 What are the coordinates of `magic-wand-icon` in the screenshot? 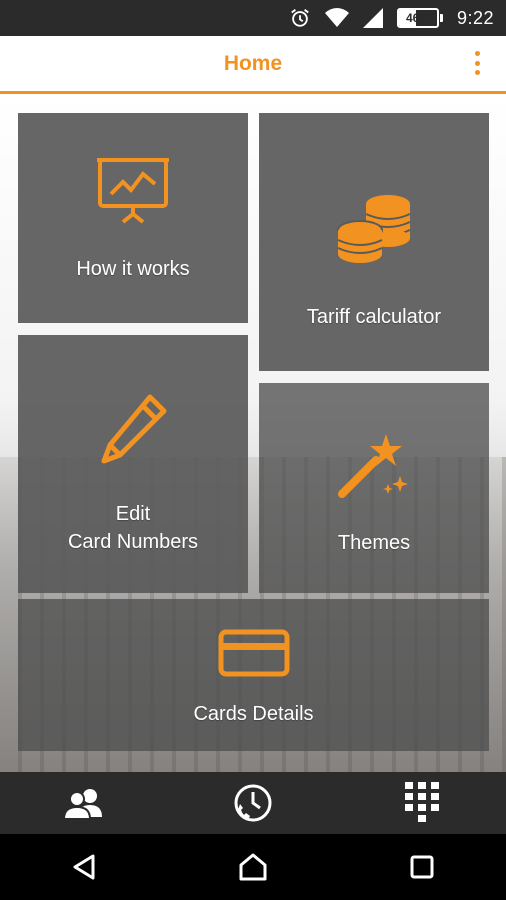 It's located at (374, 468).